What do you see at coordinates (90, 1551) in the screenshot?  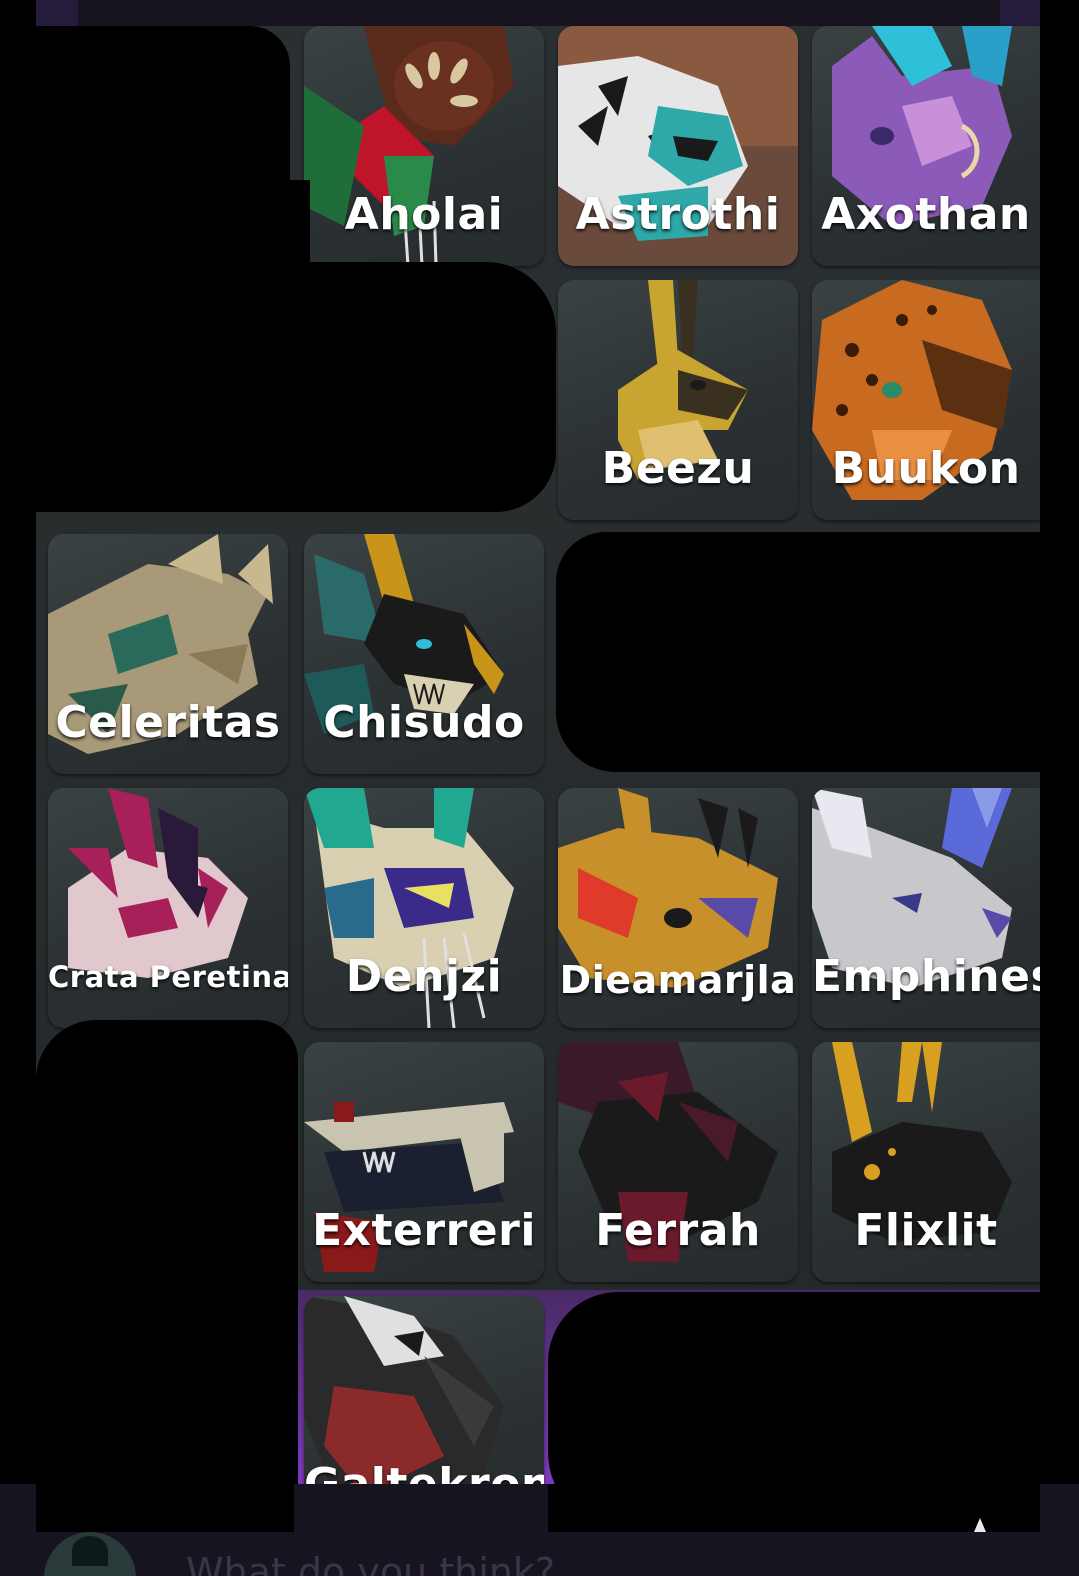 I see `avatar-silhouette-icon` at bounding box center [90, 1551].